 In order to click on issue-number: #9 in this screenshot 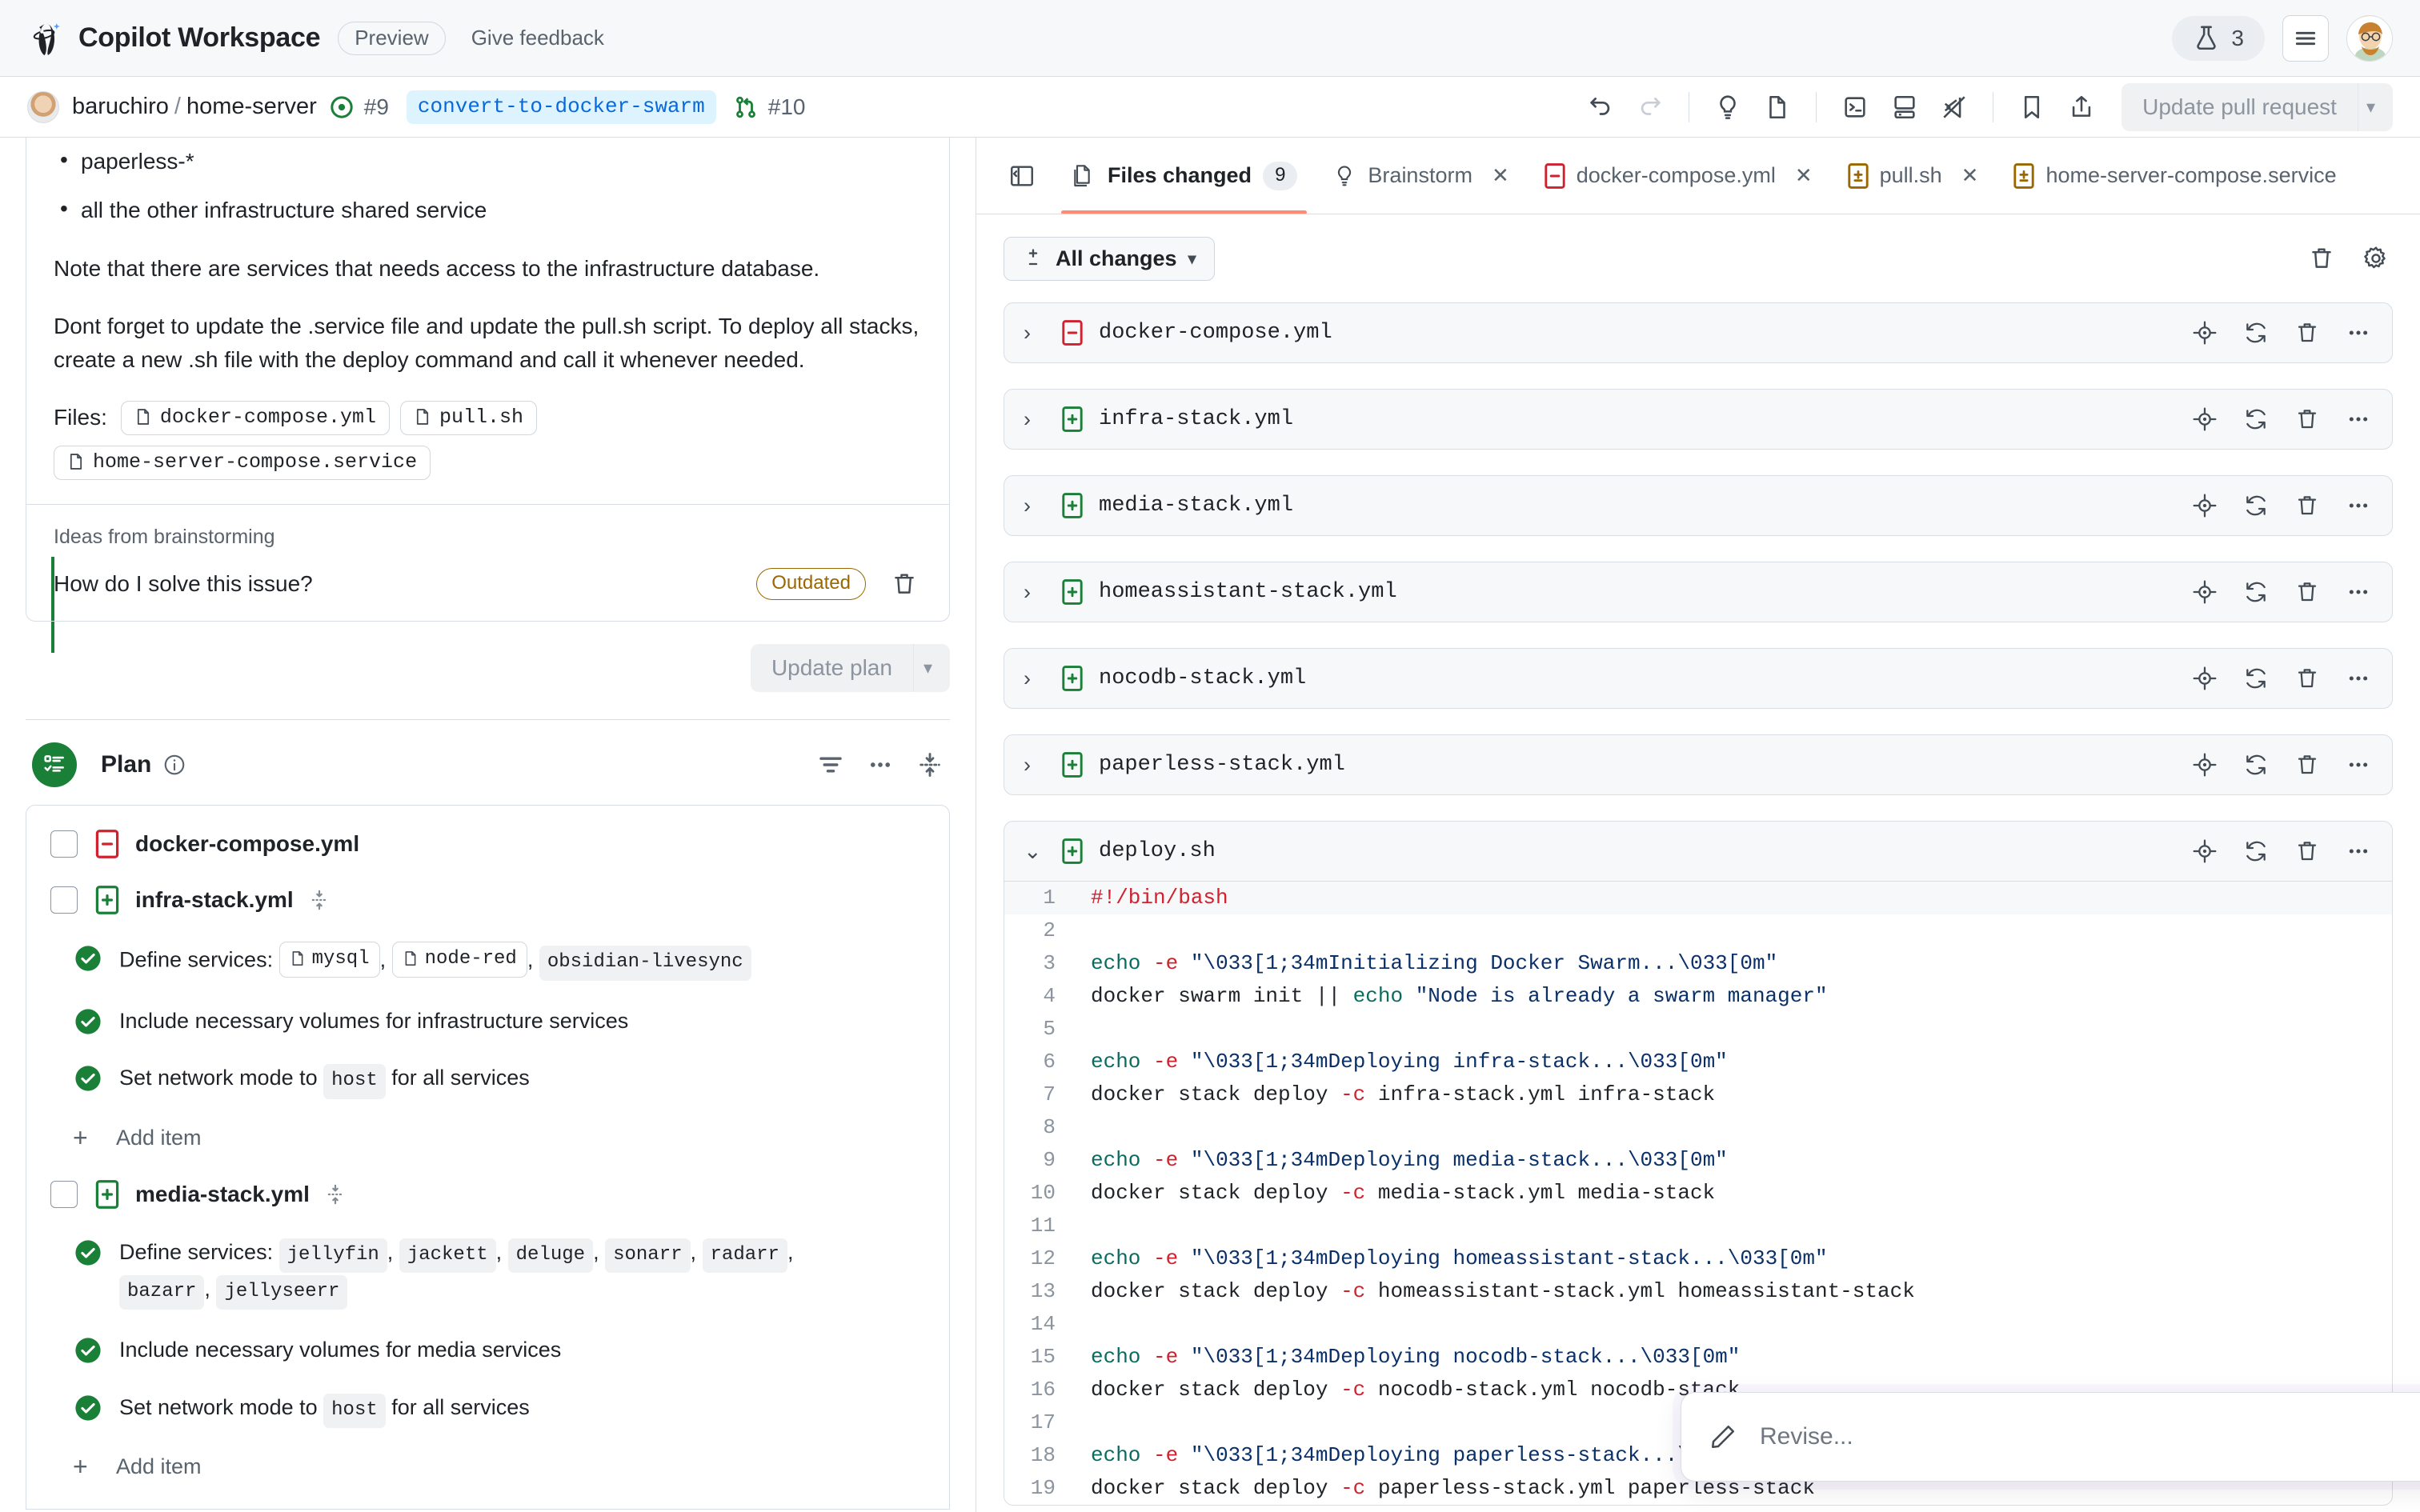, I will do `click(376, 107)`.